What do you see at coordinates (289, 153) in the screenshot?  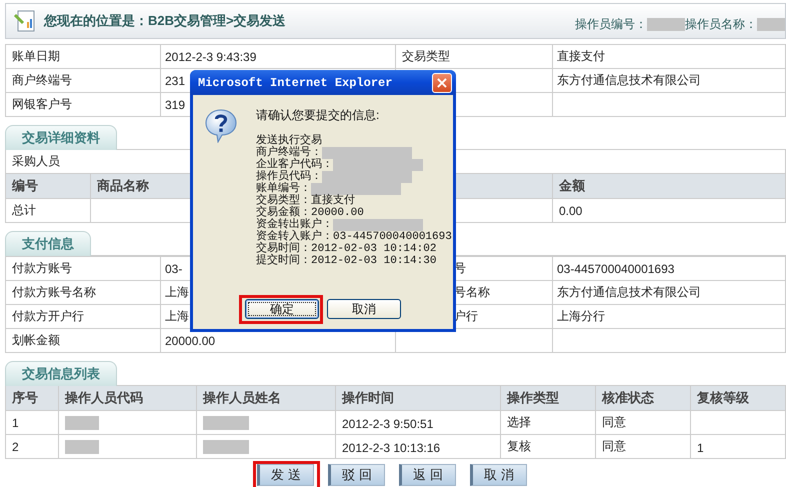 I see `dialog-line: 商户终端号：` at bounding box center [289, 153].